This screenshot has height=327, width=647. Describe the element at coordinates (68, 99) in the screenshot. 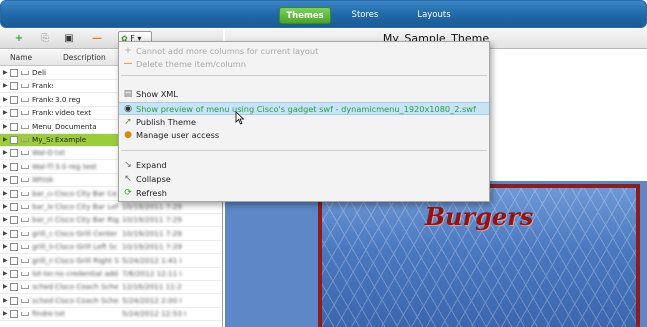

I see `row-description: 3.0 reg` at that location.